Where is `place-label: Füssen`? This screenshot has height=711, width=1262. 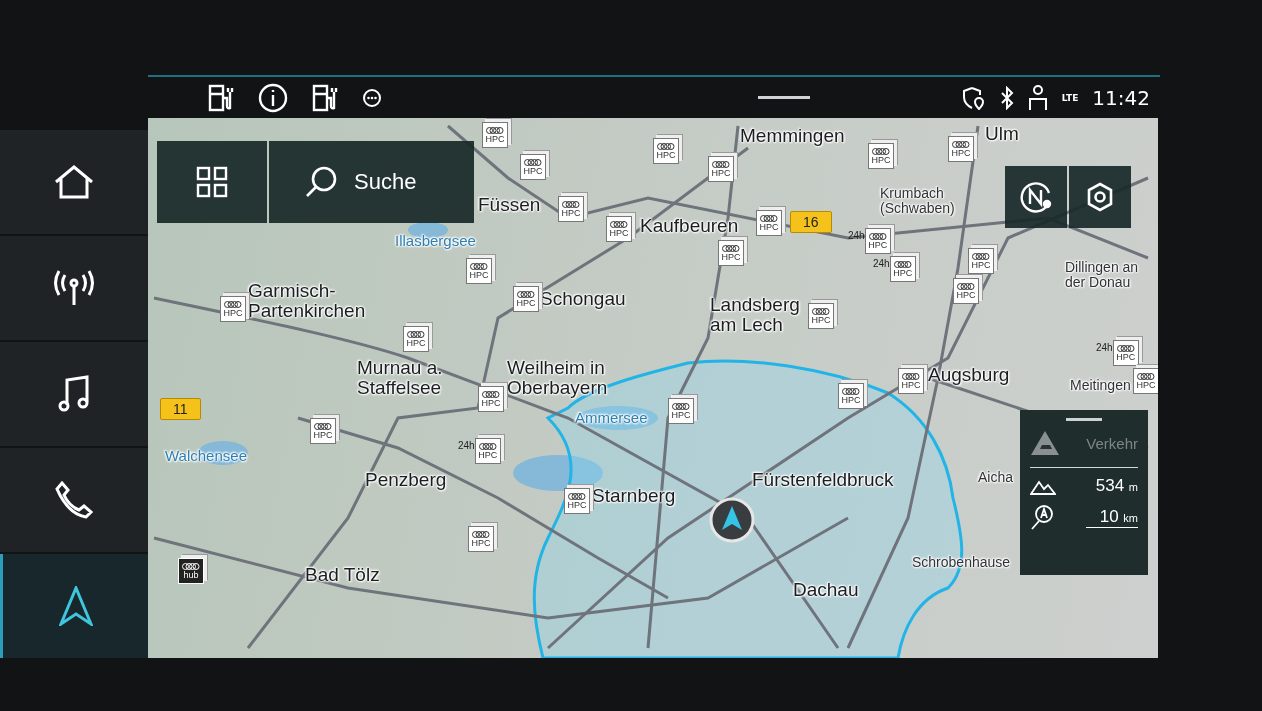
place-label: Füssen is located at coordinates (509, 205).